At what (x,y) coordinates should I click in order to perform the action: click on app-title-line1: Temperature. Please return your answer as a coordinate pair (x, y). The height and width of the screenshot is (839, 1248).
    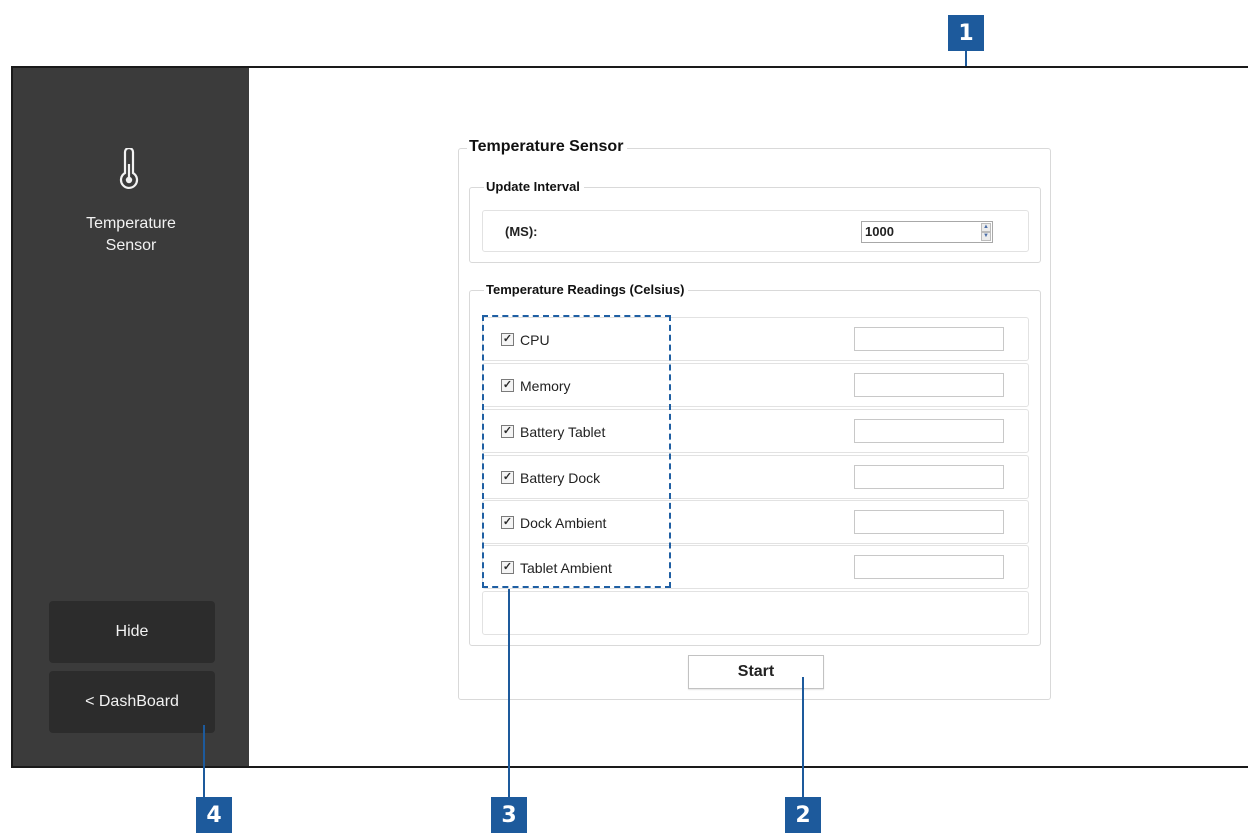
    Looking at the image, I should click on (131, 223).